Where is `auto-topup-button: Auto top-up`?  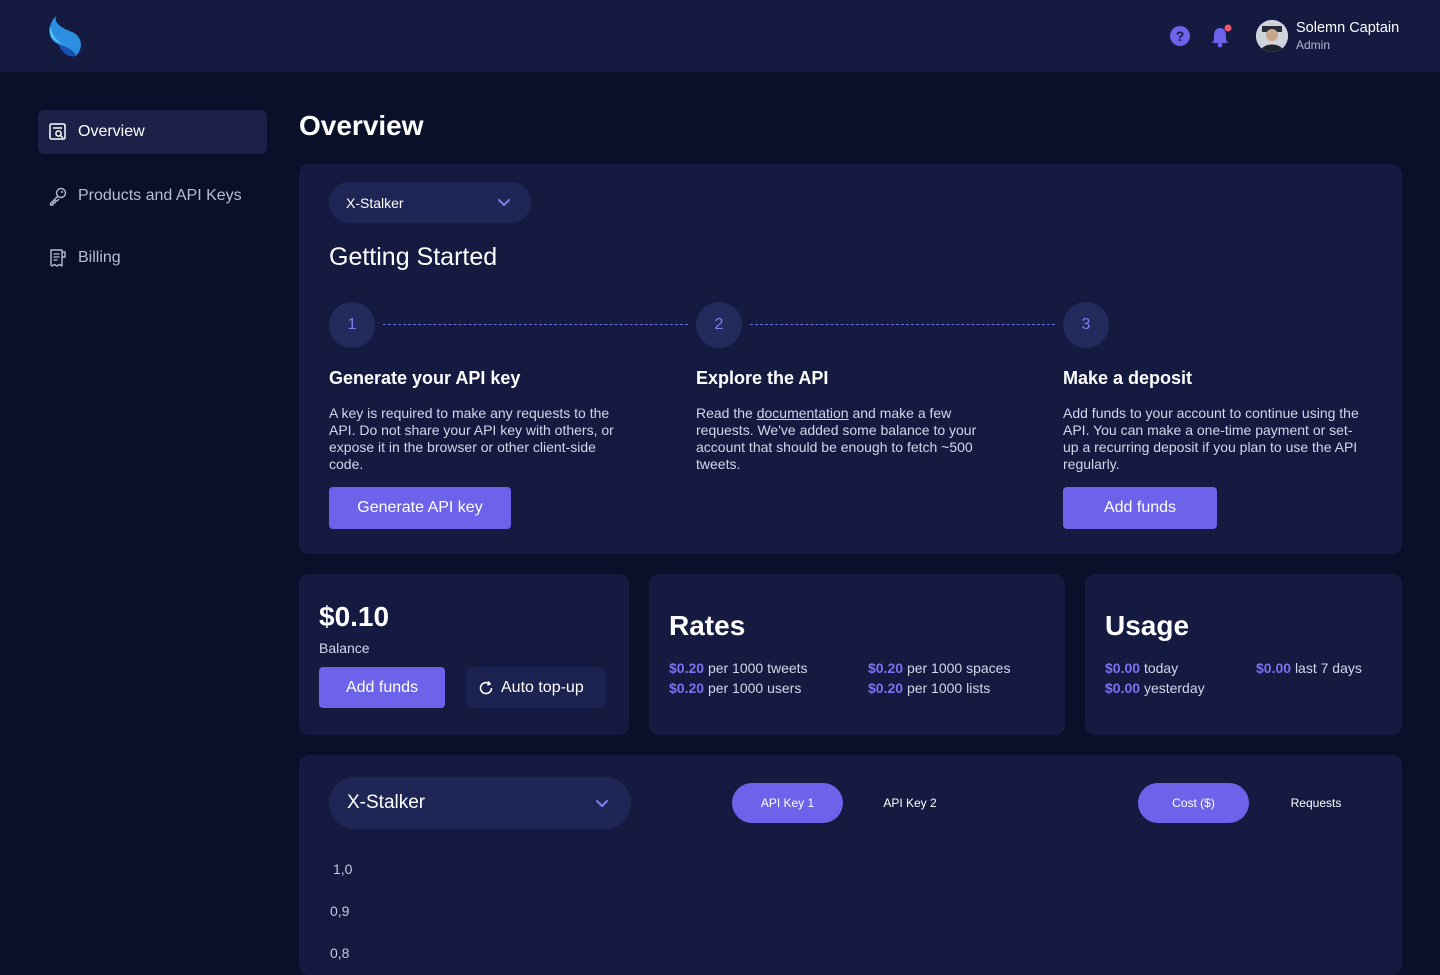
auto-topup-button: Auto top-up is located at coordinates (535, 687).